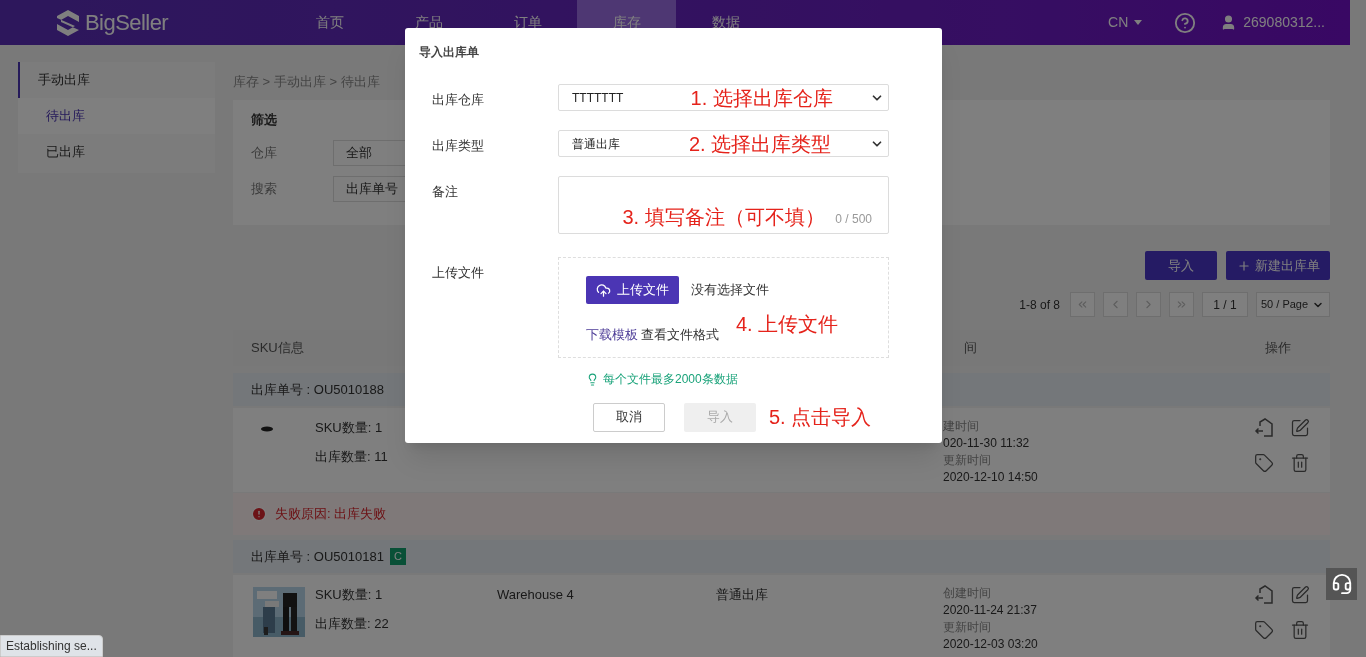 The width and height of the screenshot is (1366, 657). Describe the element at coordinates (329, 22) in the screenshot. I see `nav-tab: 首页` at that location.